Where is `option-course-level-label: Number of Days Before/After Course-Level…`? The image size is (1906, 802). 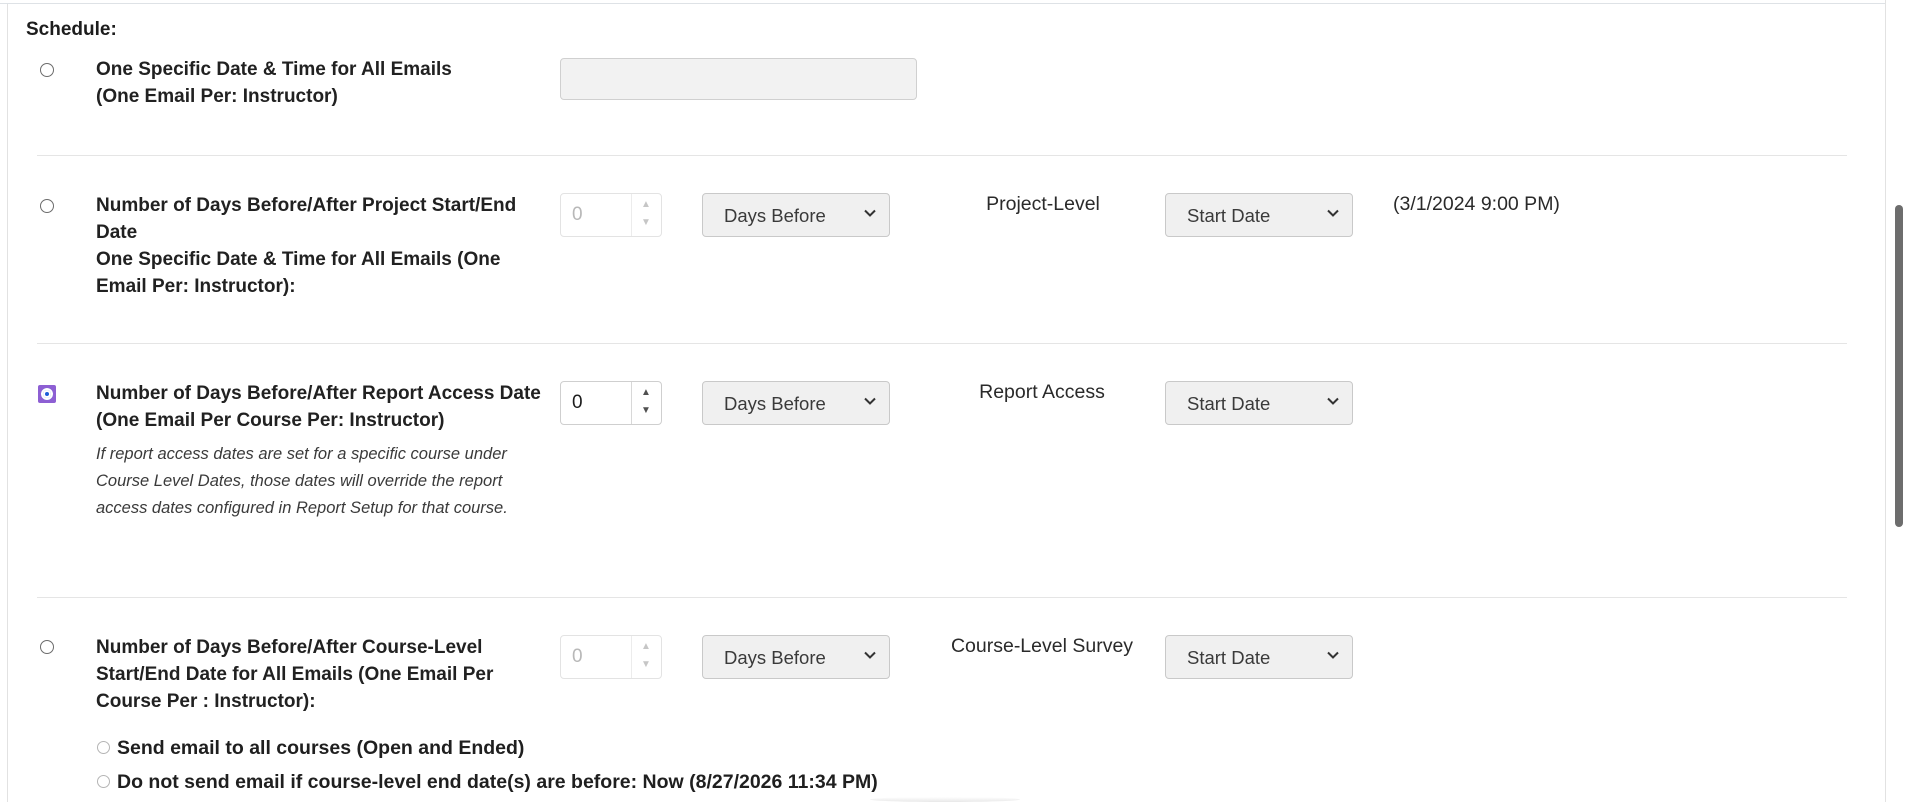
option-course-level-label: Number of Days Before/After Course-Level… is located at coordinates (326, 674).